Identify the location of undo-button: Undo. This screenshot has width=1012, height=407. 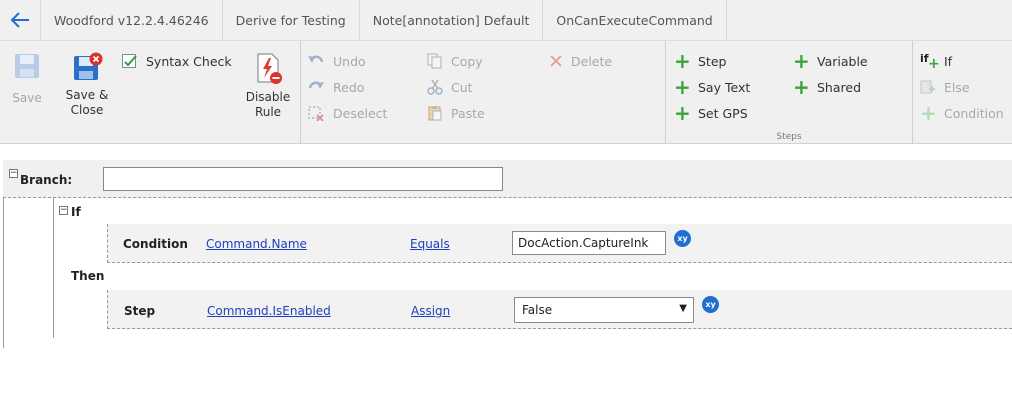
(336, 61).